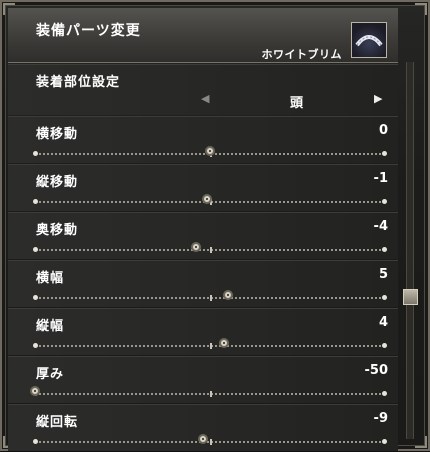 This screenshot has height=452, width=430. Describe the element at coordinates (378, 98) in the screenshot. I see `next-arrow-icon: ▶` at that location.